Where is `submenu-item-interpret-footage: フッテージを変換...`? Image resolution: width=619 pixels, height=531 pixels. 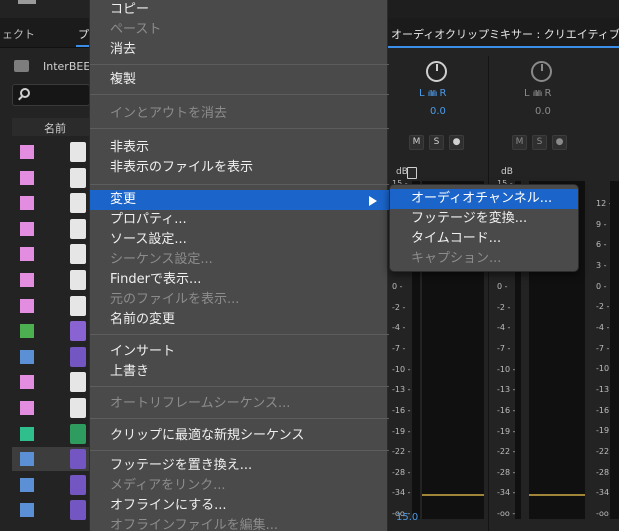
submenu-item-interpret-footage: フッテージを変換... is located at coordinates (484, 219).